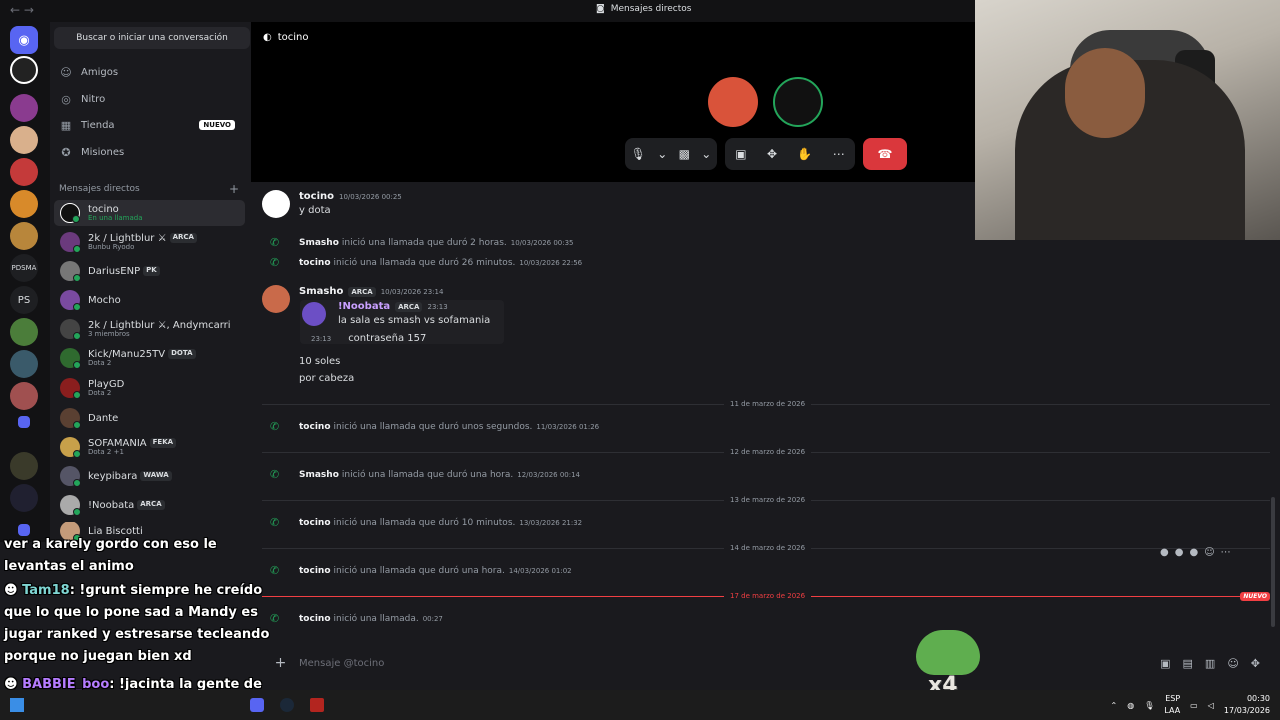 The height and width of the screenshot is (720, 1280). What do you see at coordinates (1114, 705) in the screenshot?
I see `tray-chevron-icon: ⌃` at bounding box center [1114, 705].